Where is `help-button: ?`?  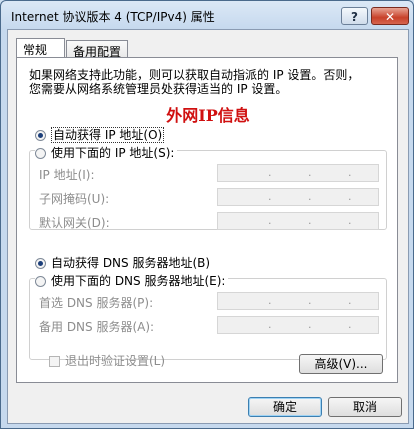
help-button: ? is located at coordinates (354, 16).